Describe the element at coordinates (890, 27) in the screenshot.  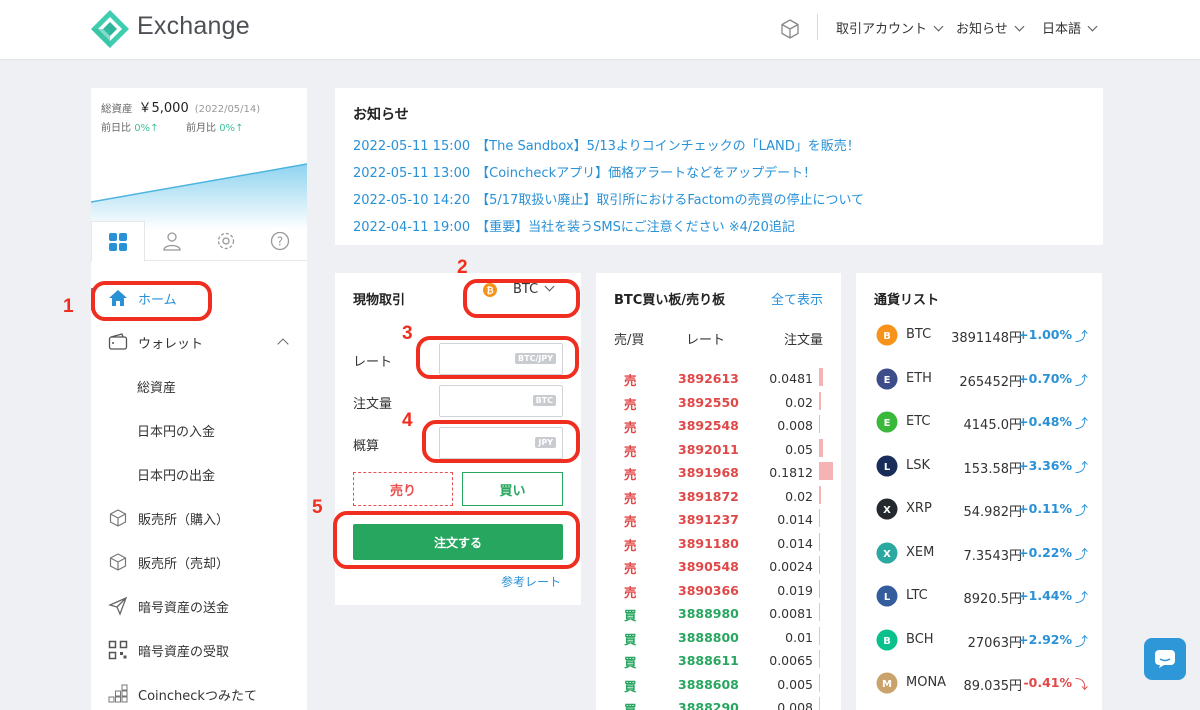
I see `account-menu: 取引アカウント` at that location.